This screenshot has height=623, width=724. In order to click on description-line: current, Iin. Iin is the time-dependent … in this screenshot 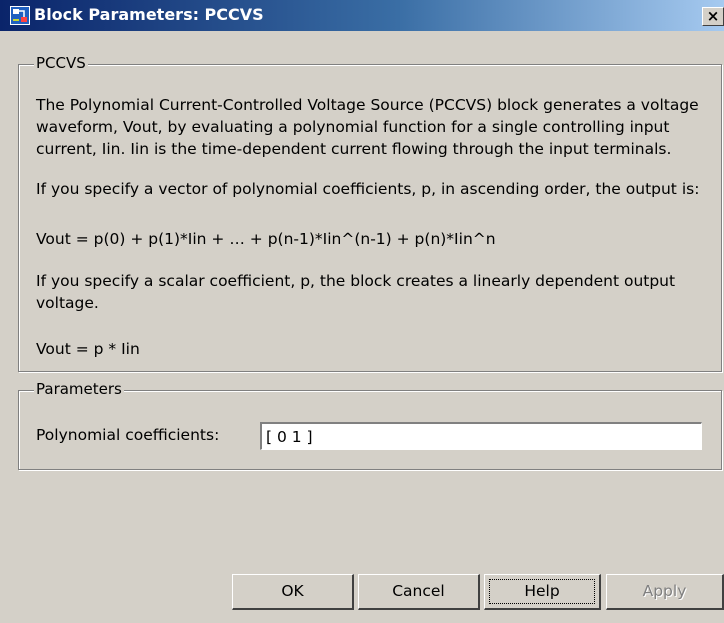, I will do `click(354, 149)`.